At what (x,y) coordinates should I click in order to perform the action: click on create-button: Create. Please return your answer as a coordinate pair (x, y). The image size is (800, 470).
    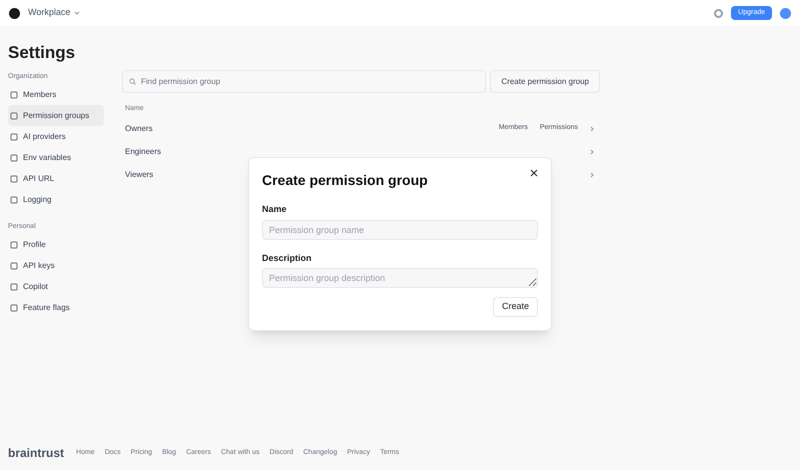
    Looking at the image, I should click on (515, 307).